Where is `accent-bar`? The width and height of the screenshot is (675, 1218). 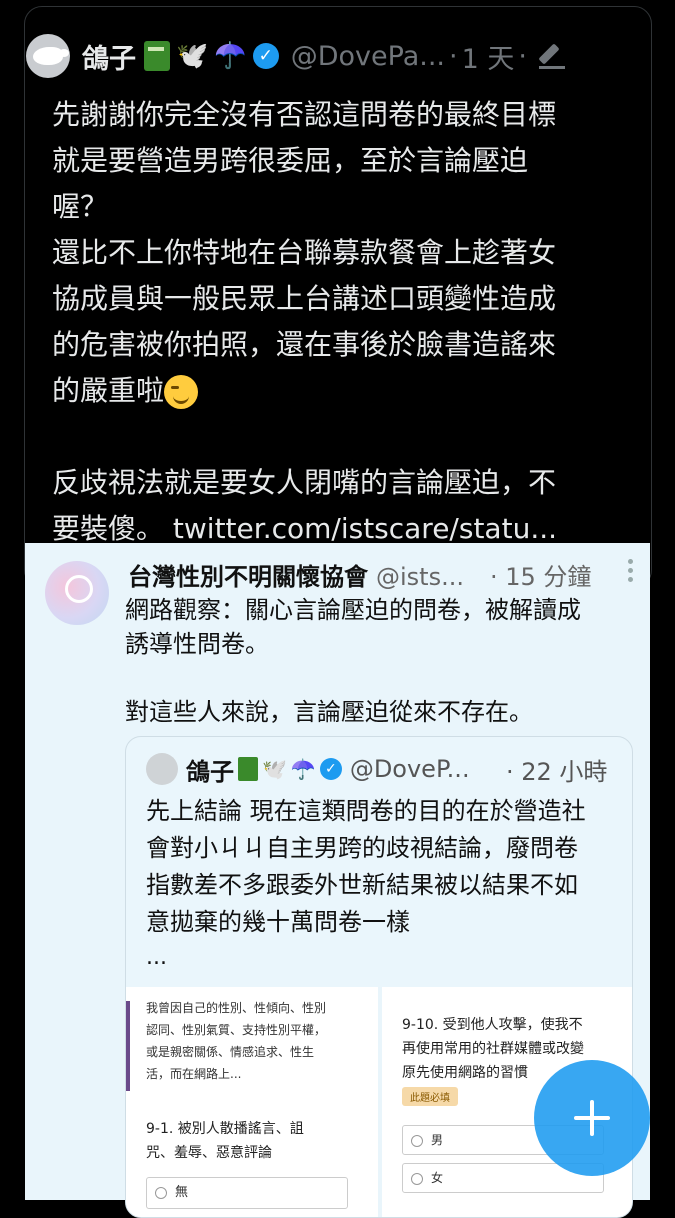
accent-bar is located at coordinates (128, 1046).